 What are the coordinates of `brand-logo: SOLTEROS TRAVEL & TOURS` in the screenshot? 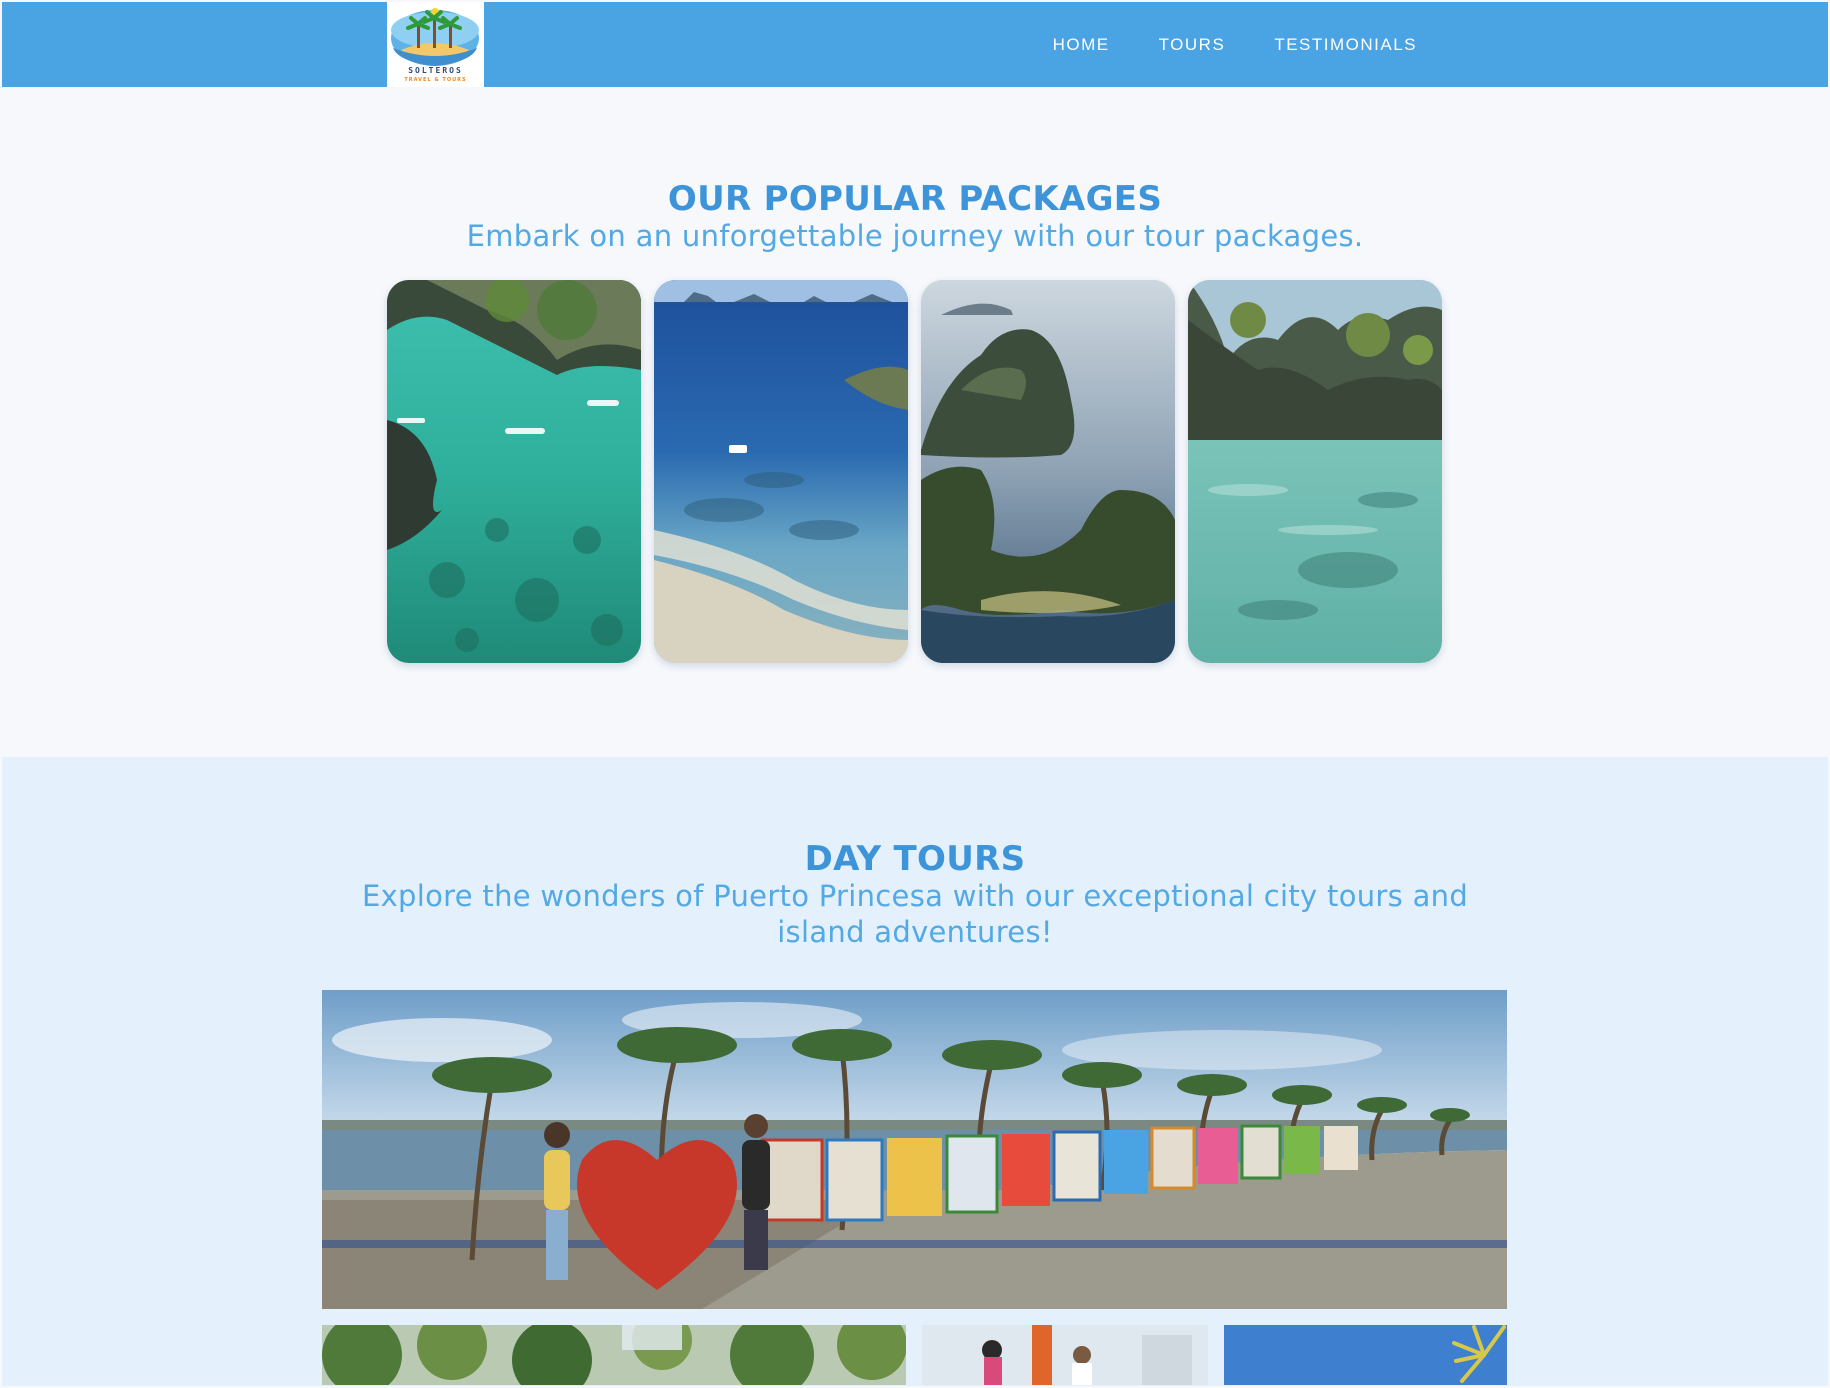 It's located at (435, 44).